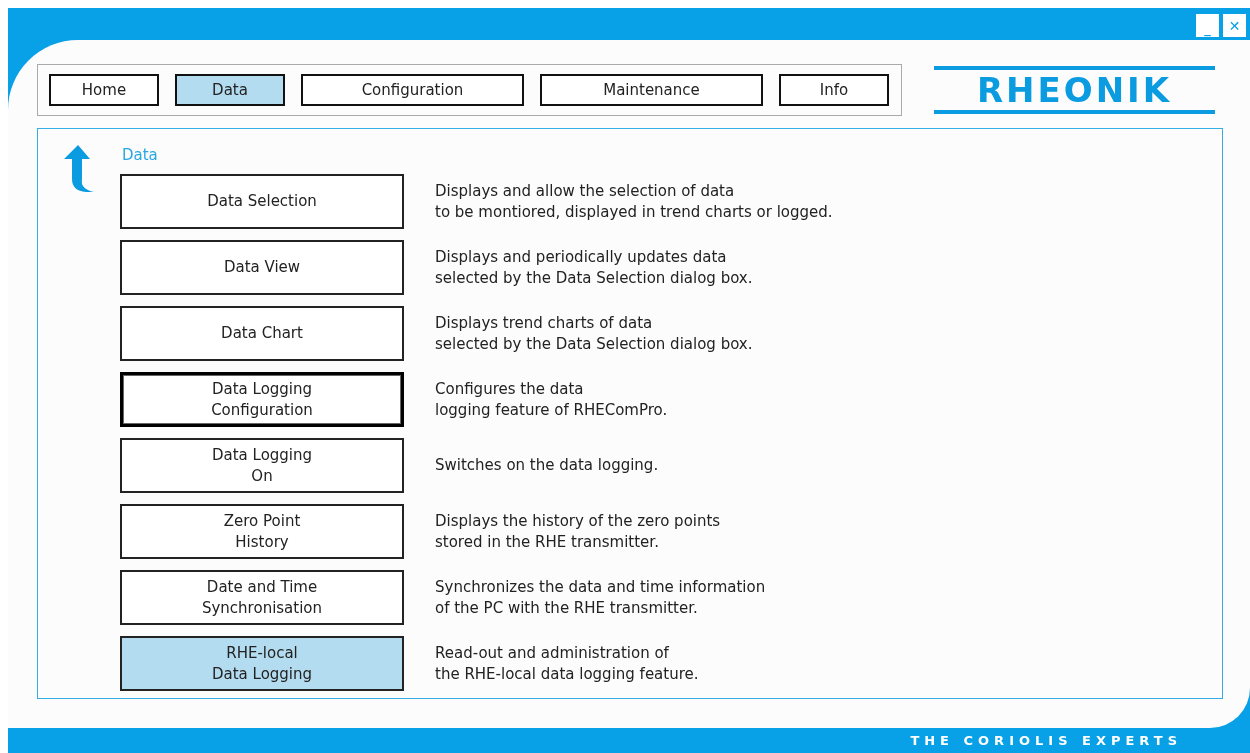 This screenshot has width=1250, height=753. I want to click on menu-button: Zero Point History, so click(262, 531).